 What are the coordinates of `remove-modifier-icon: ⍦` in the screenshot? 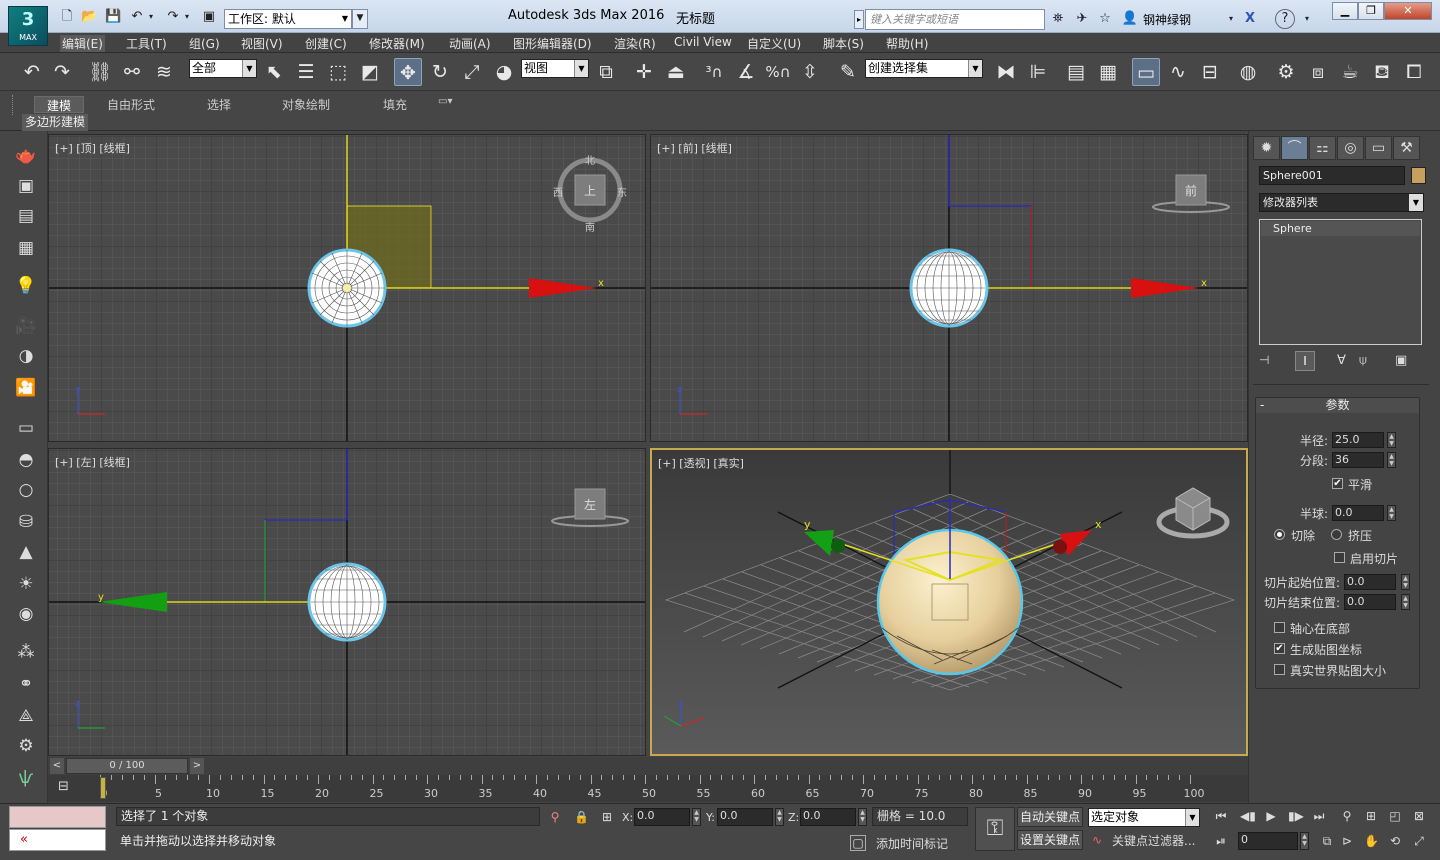 It's located at (1367, 361).